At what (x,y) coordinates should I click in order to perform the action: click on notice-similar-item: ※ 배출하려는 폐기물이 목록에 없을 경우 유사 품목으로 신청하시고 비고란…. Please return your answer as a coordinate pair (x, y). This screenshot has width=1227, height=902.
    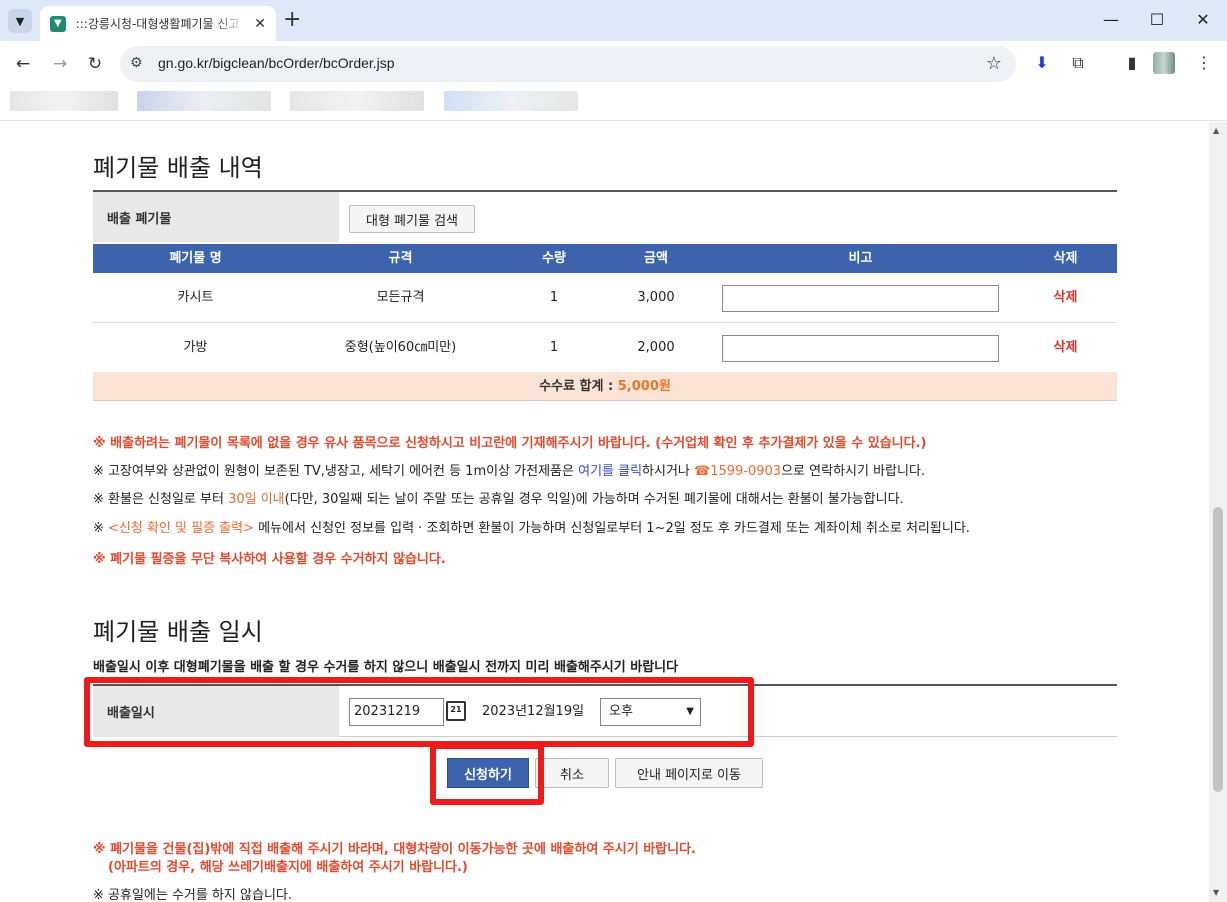
    Looking at the image, I should click on (510, 443).